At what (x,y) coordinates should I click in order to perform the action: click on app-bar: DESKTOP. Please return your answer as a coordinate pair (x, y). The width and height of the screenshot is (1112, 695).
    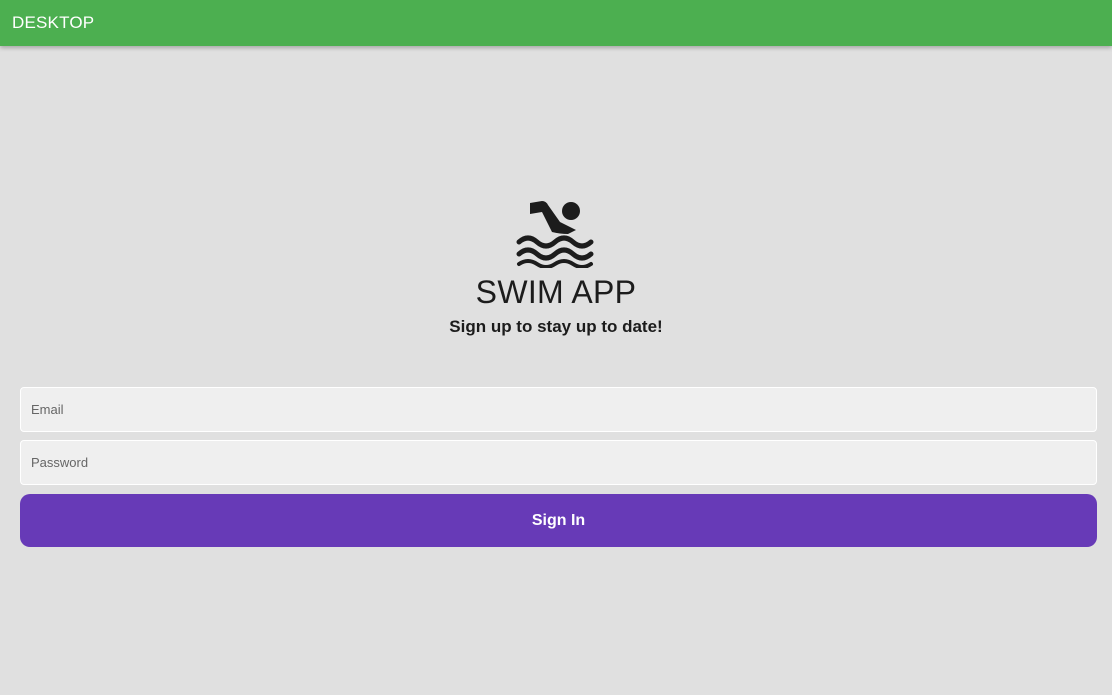
    Looking at the image, I should click on (556, 23).